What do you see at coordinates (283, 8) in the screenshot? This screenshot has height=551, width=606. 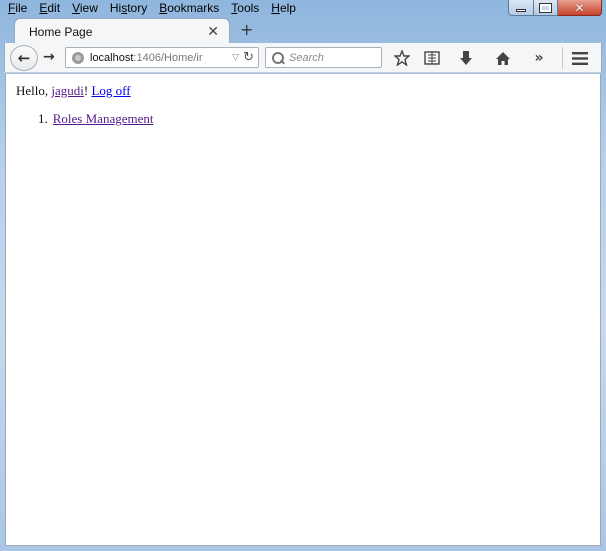 I see `menu-help: Help` at bounding box center [283, 8].